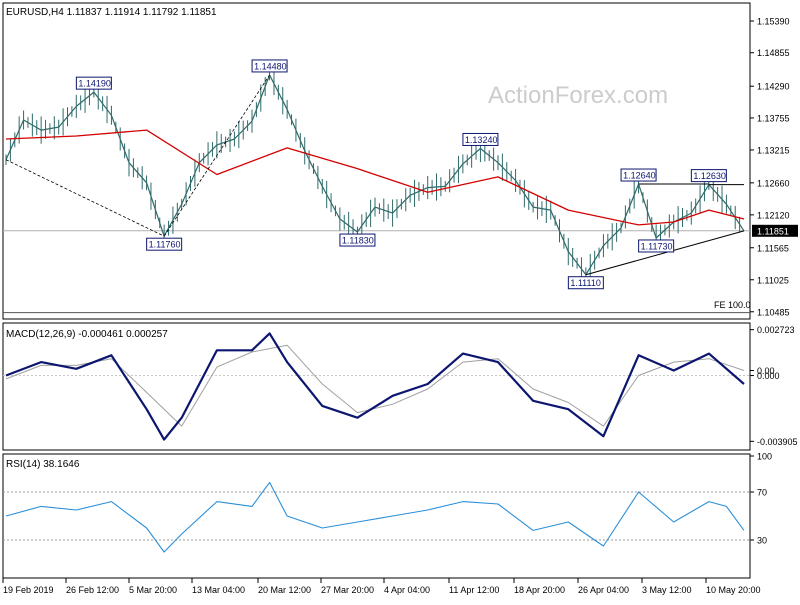 The width and height of the screenshot is (800, 605). Describe the element at coordinates (776, 330) in the screenshot. I see `macd-y-tick-label: 0.002723` at that location.